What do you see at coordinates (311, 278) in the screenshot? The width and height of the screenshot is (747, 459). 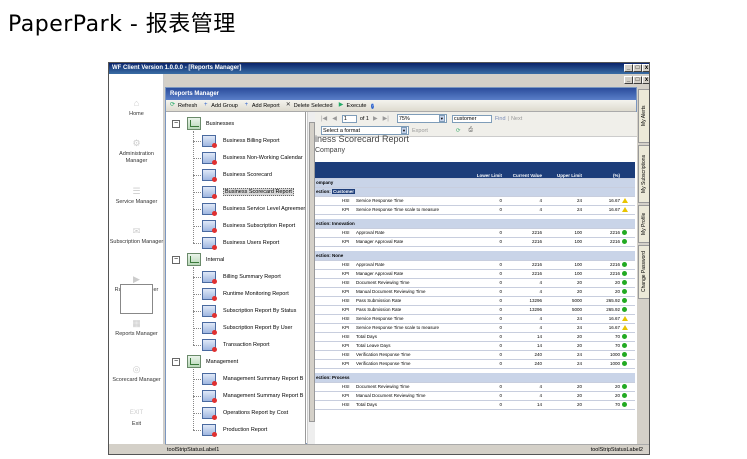 I see `tree-scrollbar` at bounding box center [311, 278].